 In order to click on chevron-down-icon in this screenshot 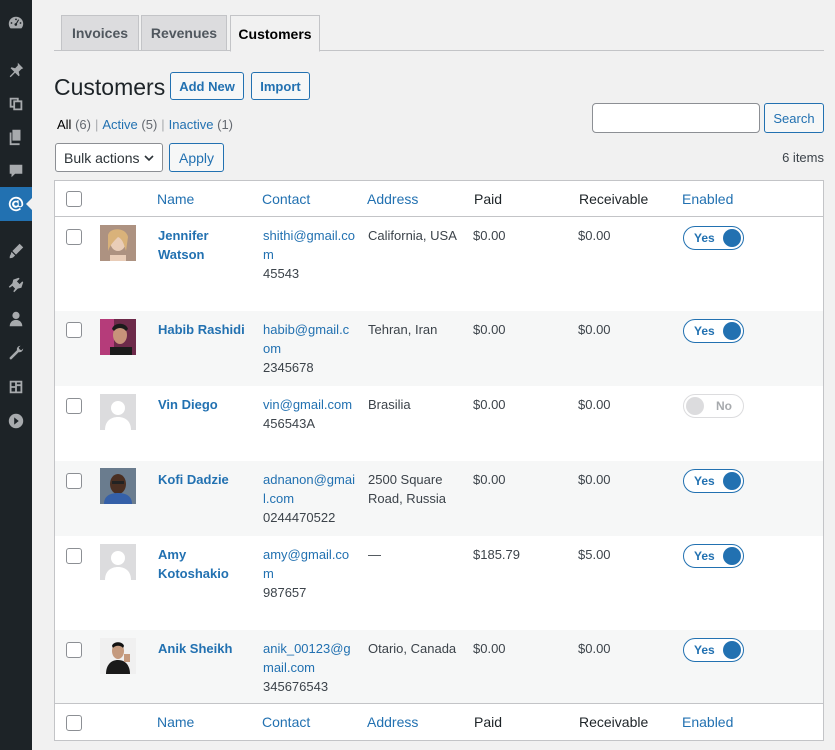, I will do `click(149, 158)`.